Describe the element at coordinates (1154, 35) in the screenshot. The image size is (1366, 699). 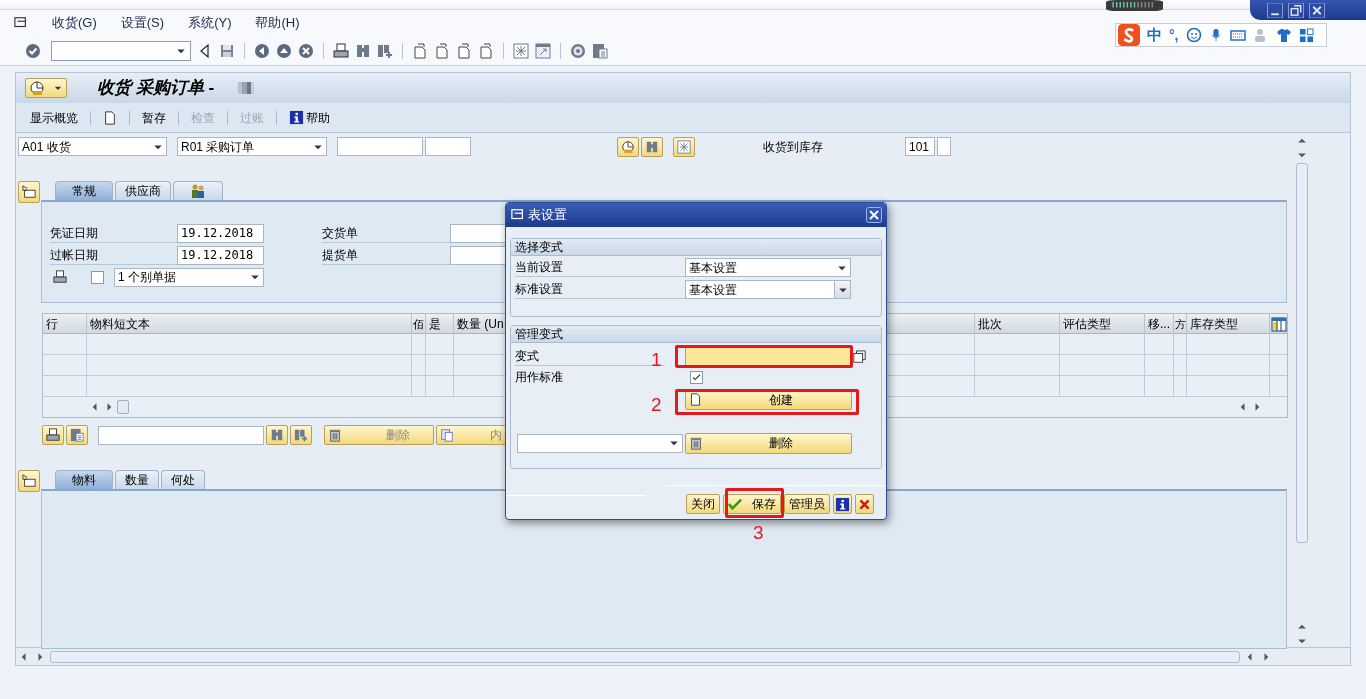
I see `input-mode: 中` at that location.